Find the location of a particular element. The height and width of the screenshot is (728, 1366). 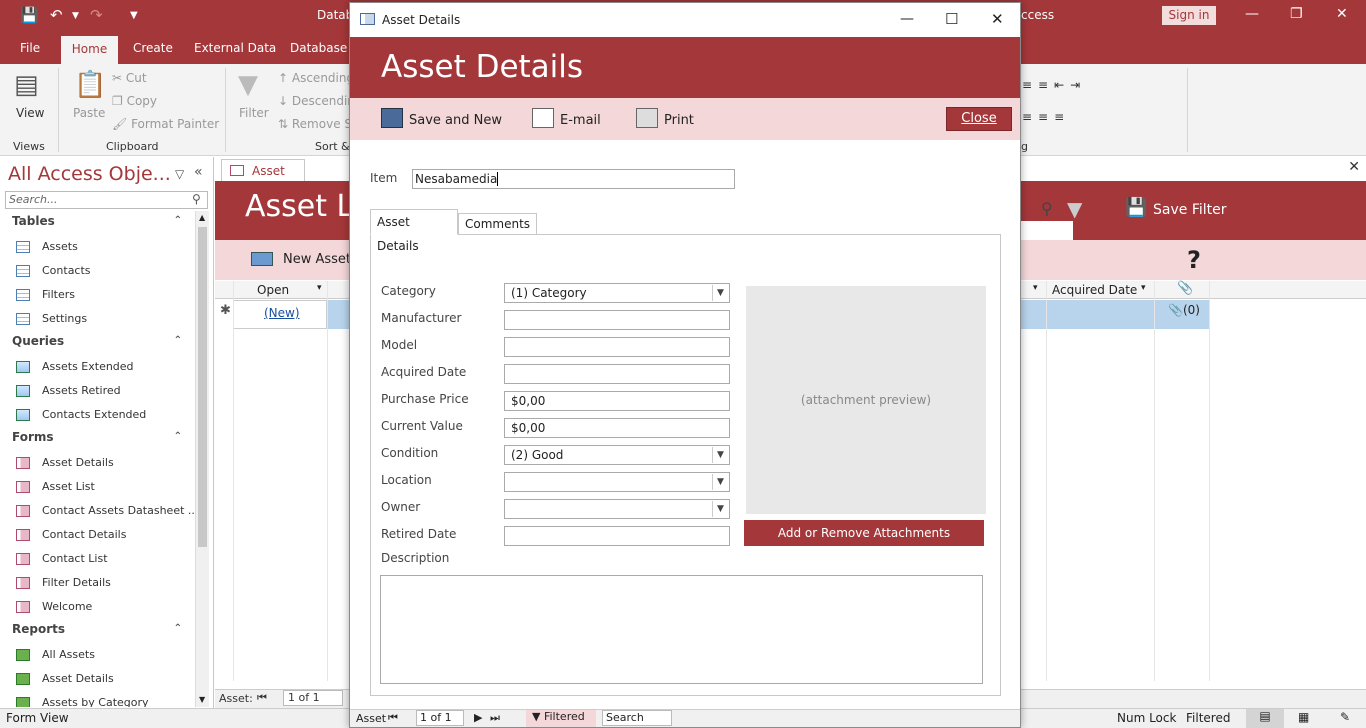

attachment-count: 📎(0) is located at coordinates (1184, 310).